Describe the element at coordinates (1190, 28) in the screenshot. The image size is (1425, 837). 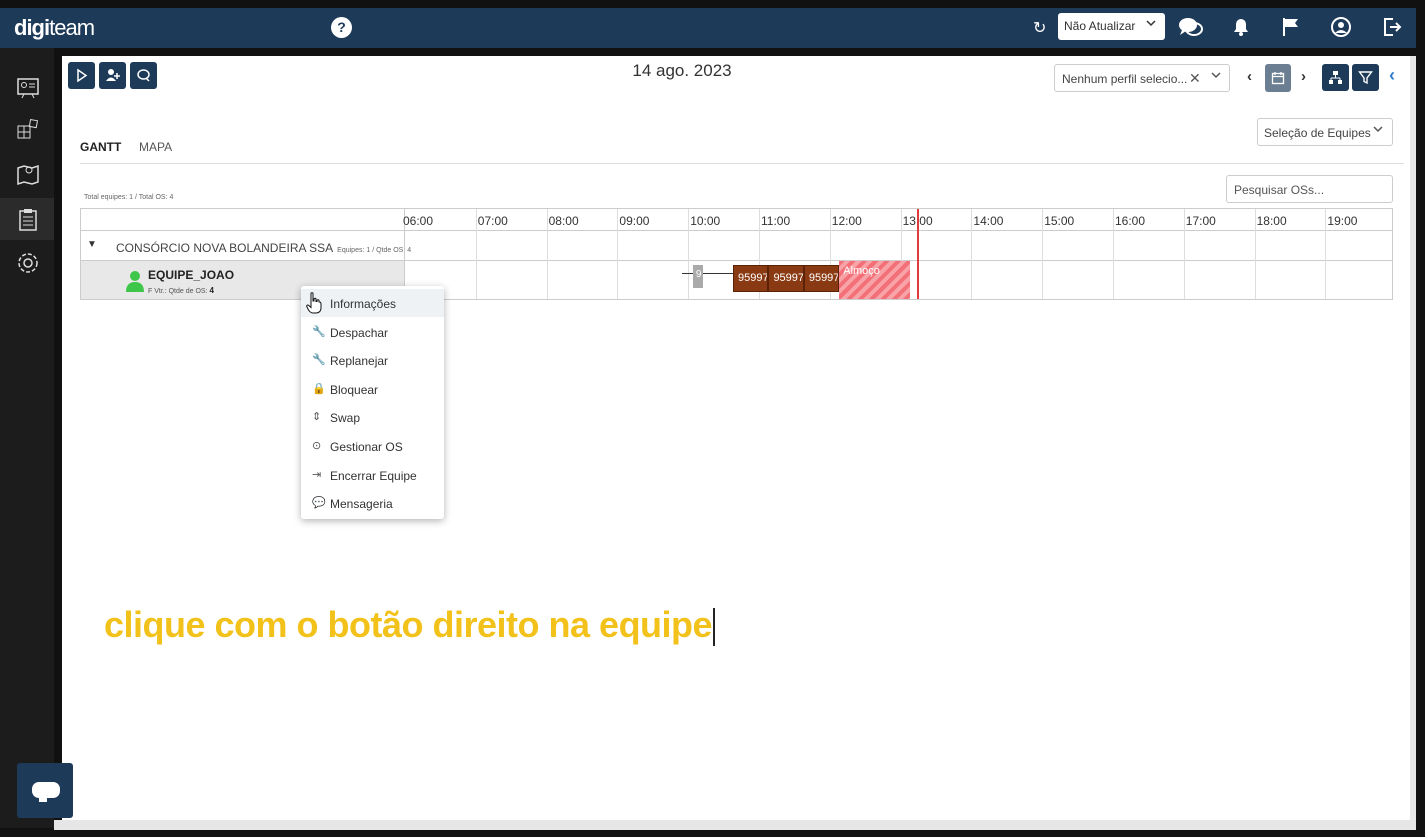
I see `chat-icon` at that location.